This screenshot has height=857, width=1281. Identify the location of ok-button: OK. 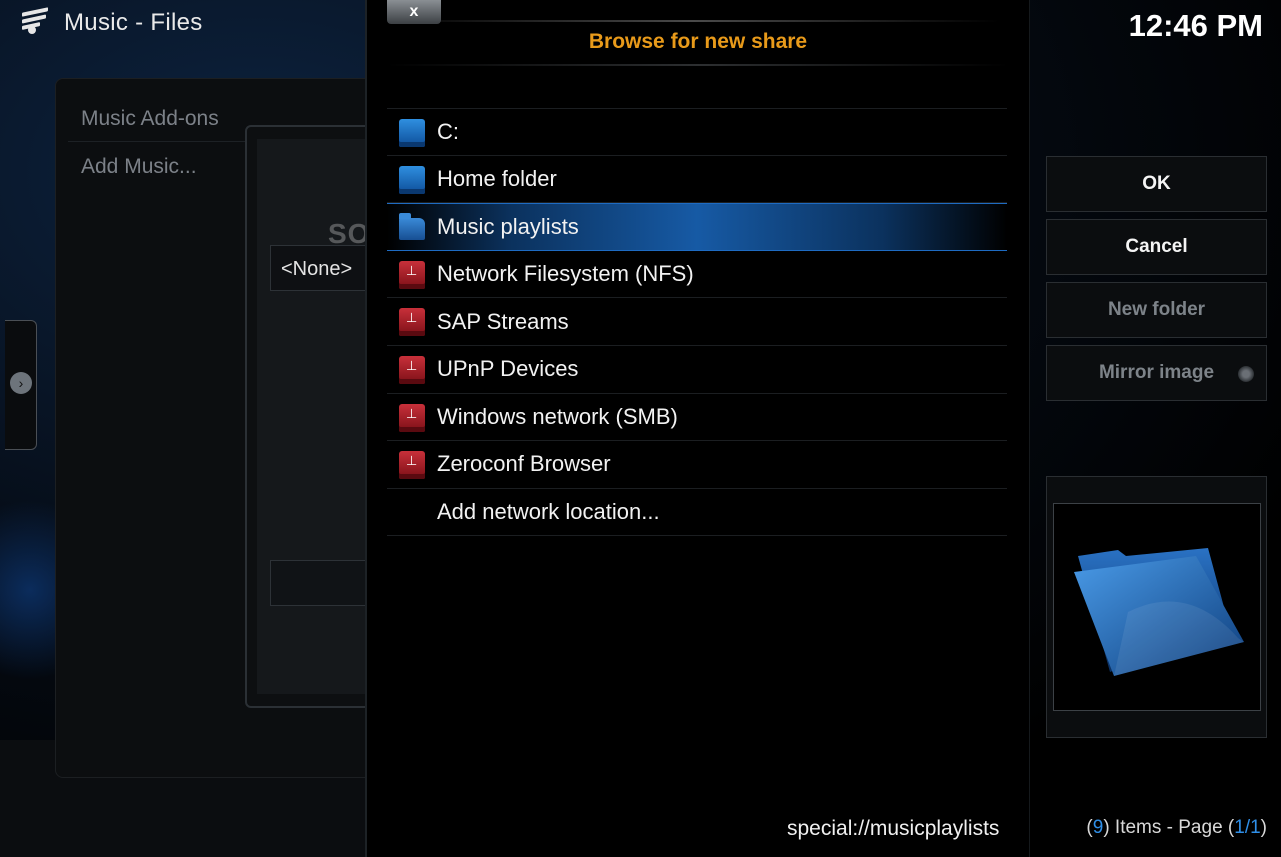
(1156, 184).